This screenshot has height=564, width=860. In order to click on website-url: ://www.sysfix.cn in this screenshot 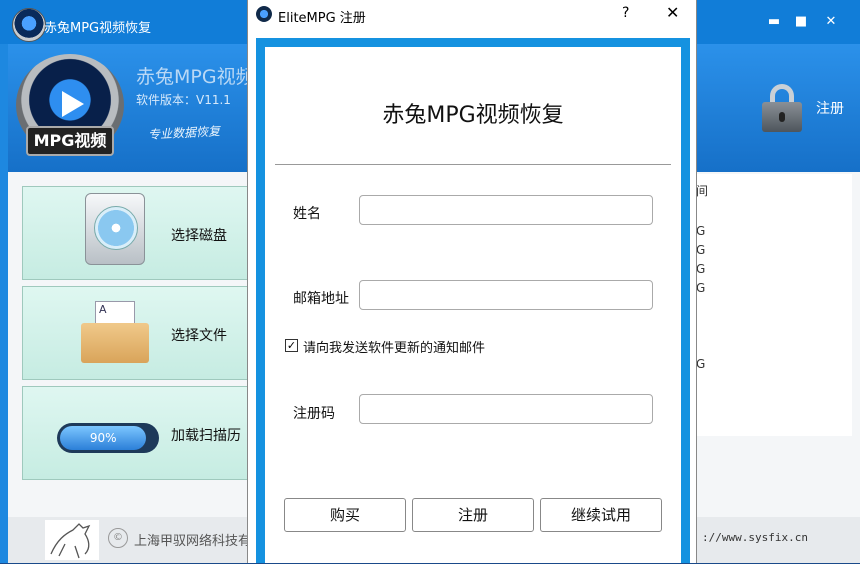, I will do `click(755, 537)`.